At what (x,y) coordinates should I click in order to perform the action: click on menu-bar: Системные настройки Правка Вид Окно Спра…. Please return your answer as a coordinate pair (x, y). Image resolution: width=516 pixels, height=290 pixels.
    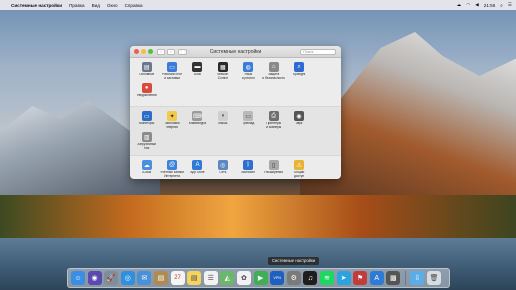
    Looking at the image, I should click on (258, 5).